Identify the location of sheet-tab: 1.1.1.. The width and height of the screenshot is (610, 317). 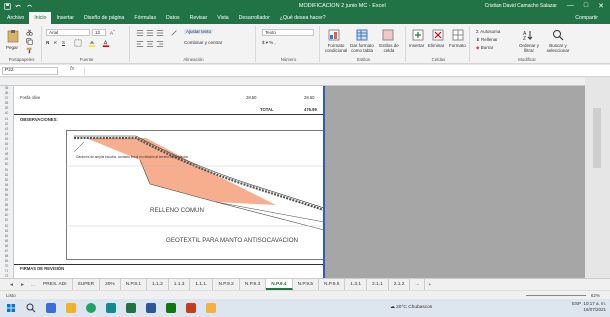
(202, 284).